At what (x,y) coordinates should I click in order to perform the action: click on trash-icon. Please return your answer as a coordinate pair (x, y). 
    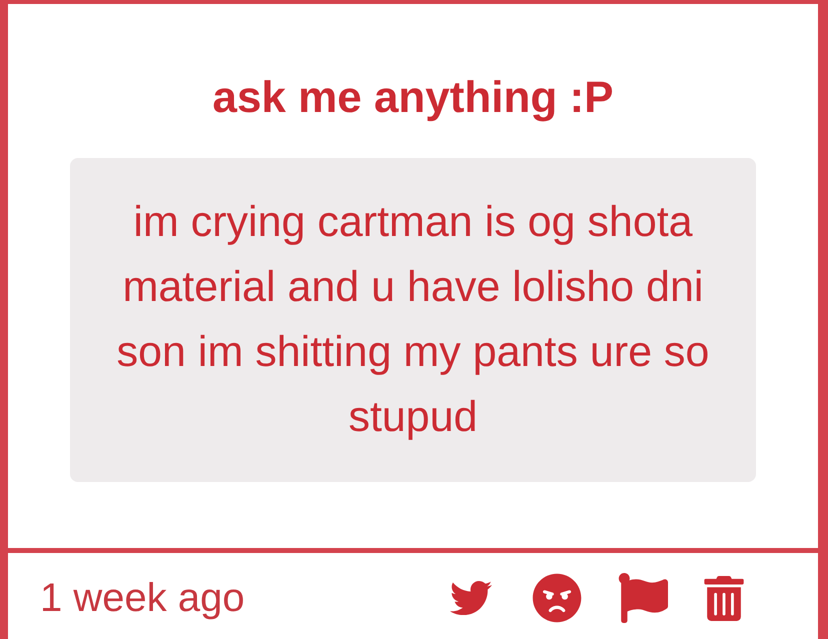
    Looking at the image, I should click on (724, 598).